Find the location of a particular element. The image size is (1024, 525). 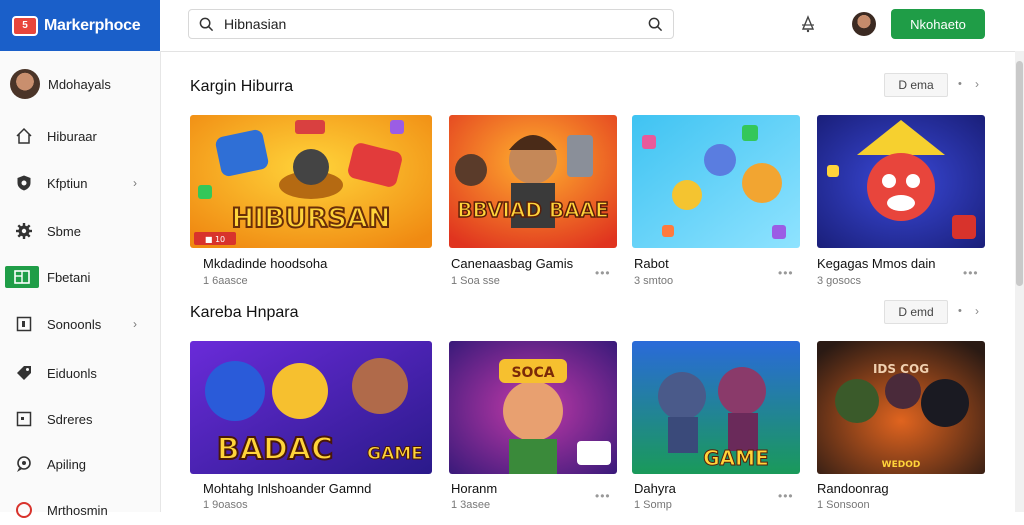

section-more-button: D emd is located at coordinates (916, 312).